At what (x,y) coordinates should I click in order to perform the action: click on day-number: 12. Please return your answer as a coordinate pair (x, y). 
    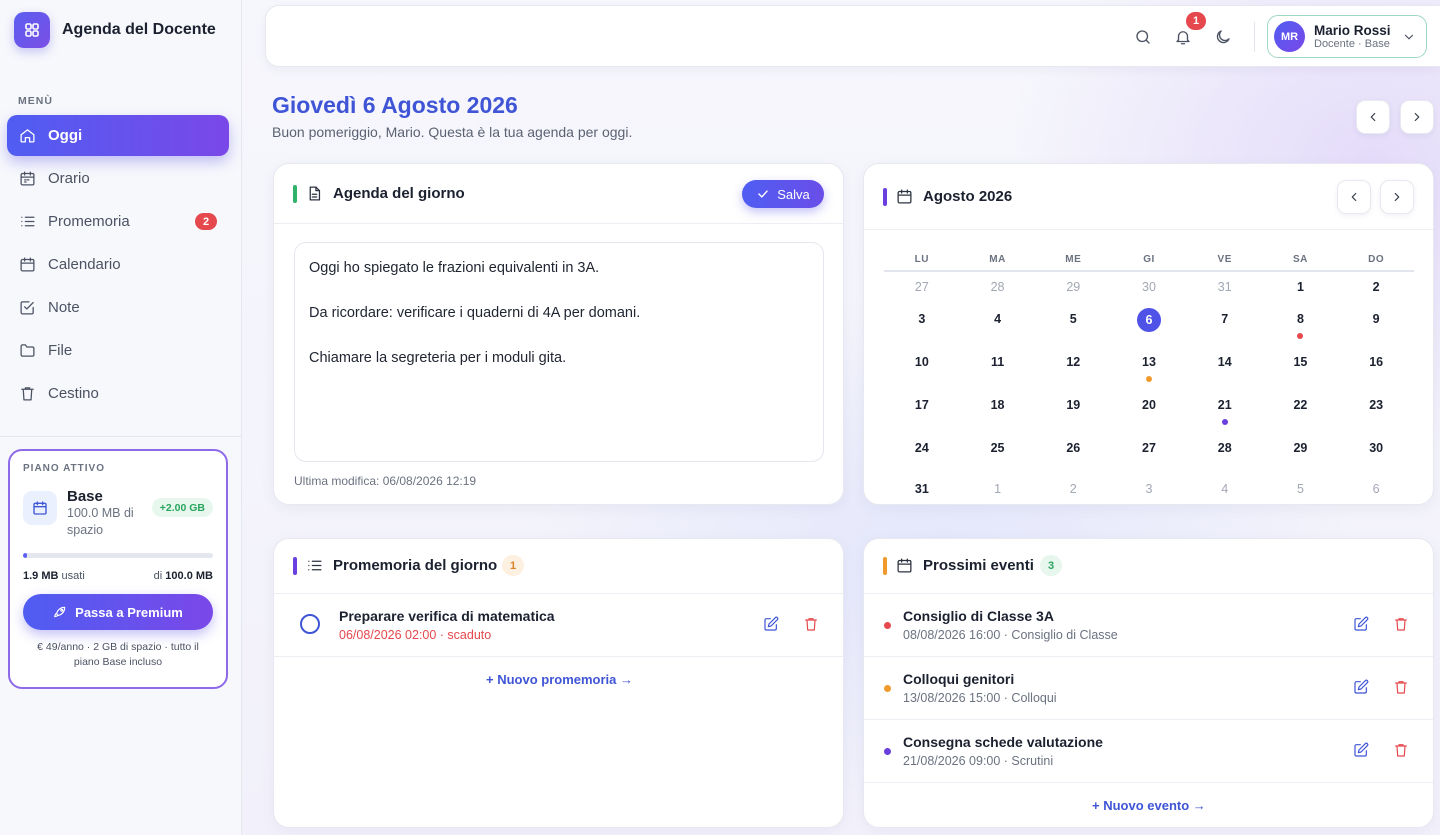
    Looking at the image, I should click on (1073, 362).